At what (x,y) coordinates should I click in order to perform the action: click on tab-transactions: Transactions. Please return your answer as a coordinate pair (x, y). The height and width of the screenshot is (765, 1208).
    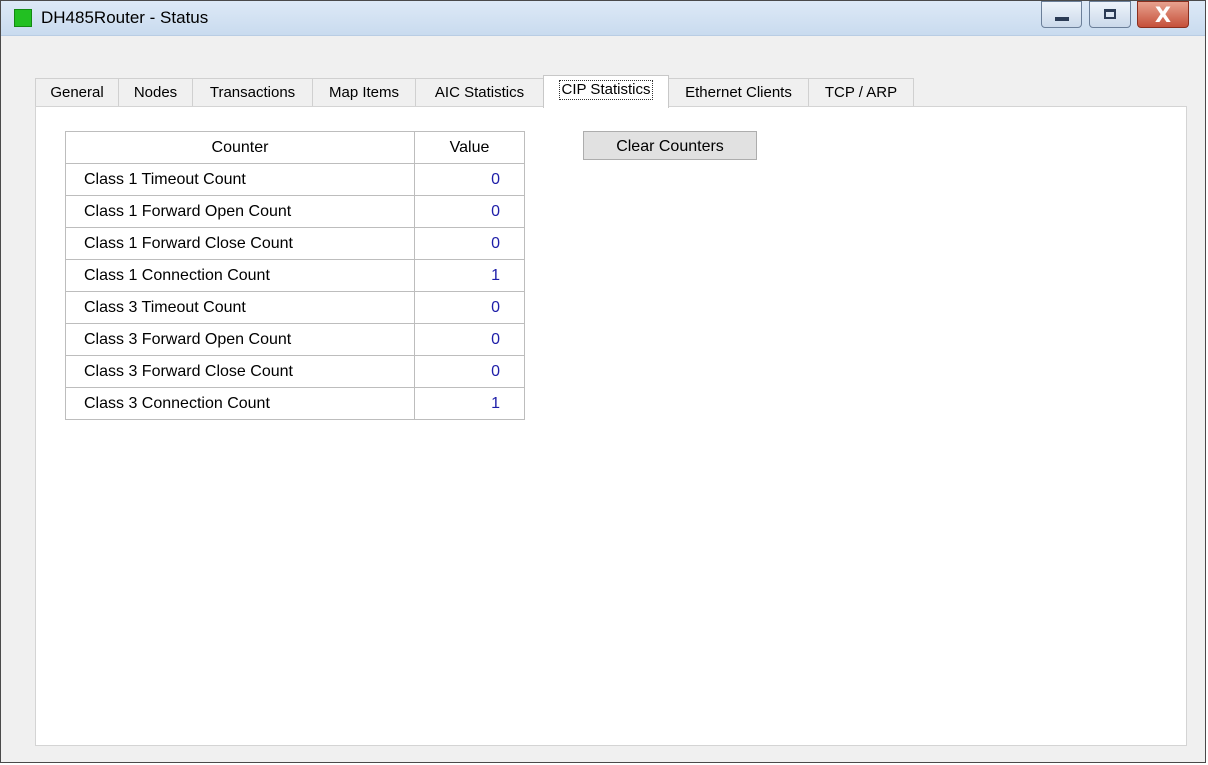
    Looking at the image, I should click on (252, 92).